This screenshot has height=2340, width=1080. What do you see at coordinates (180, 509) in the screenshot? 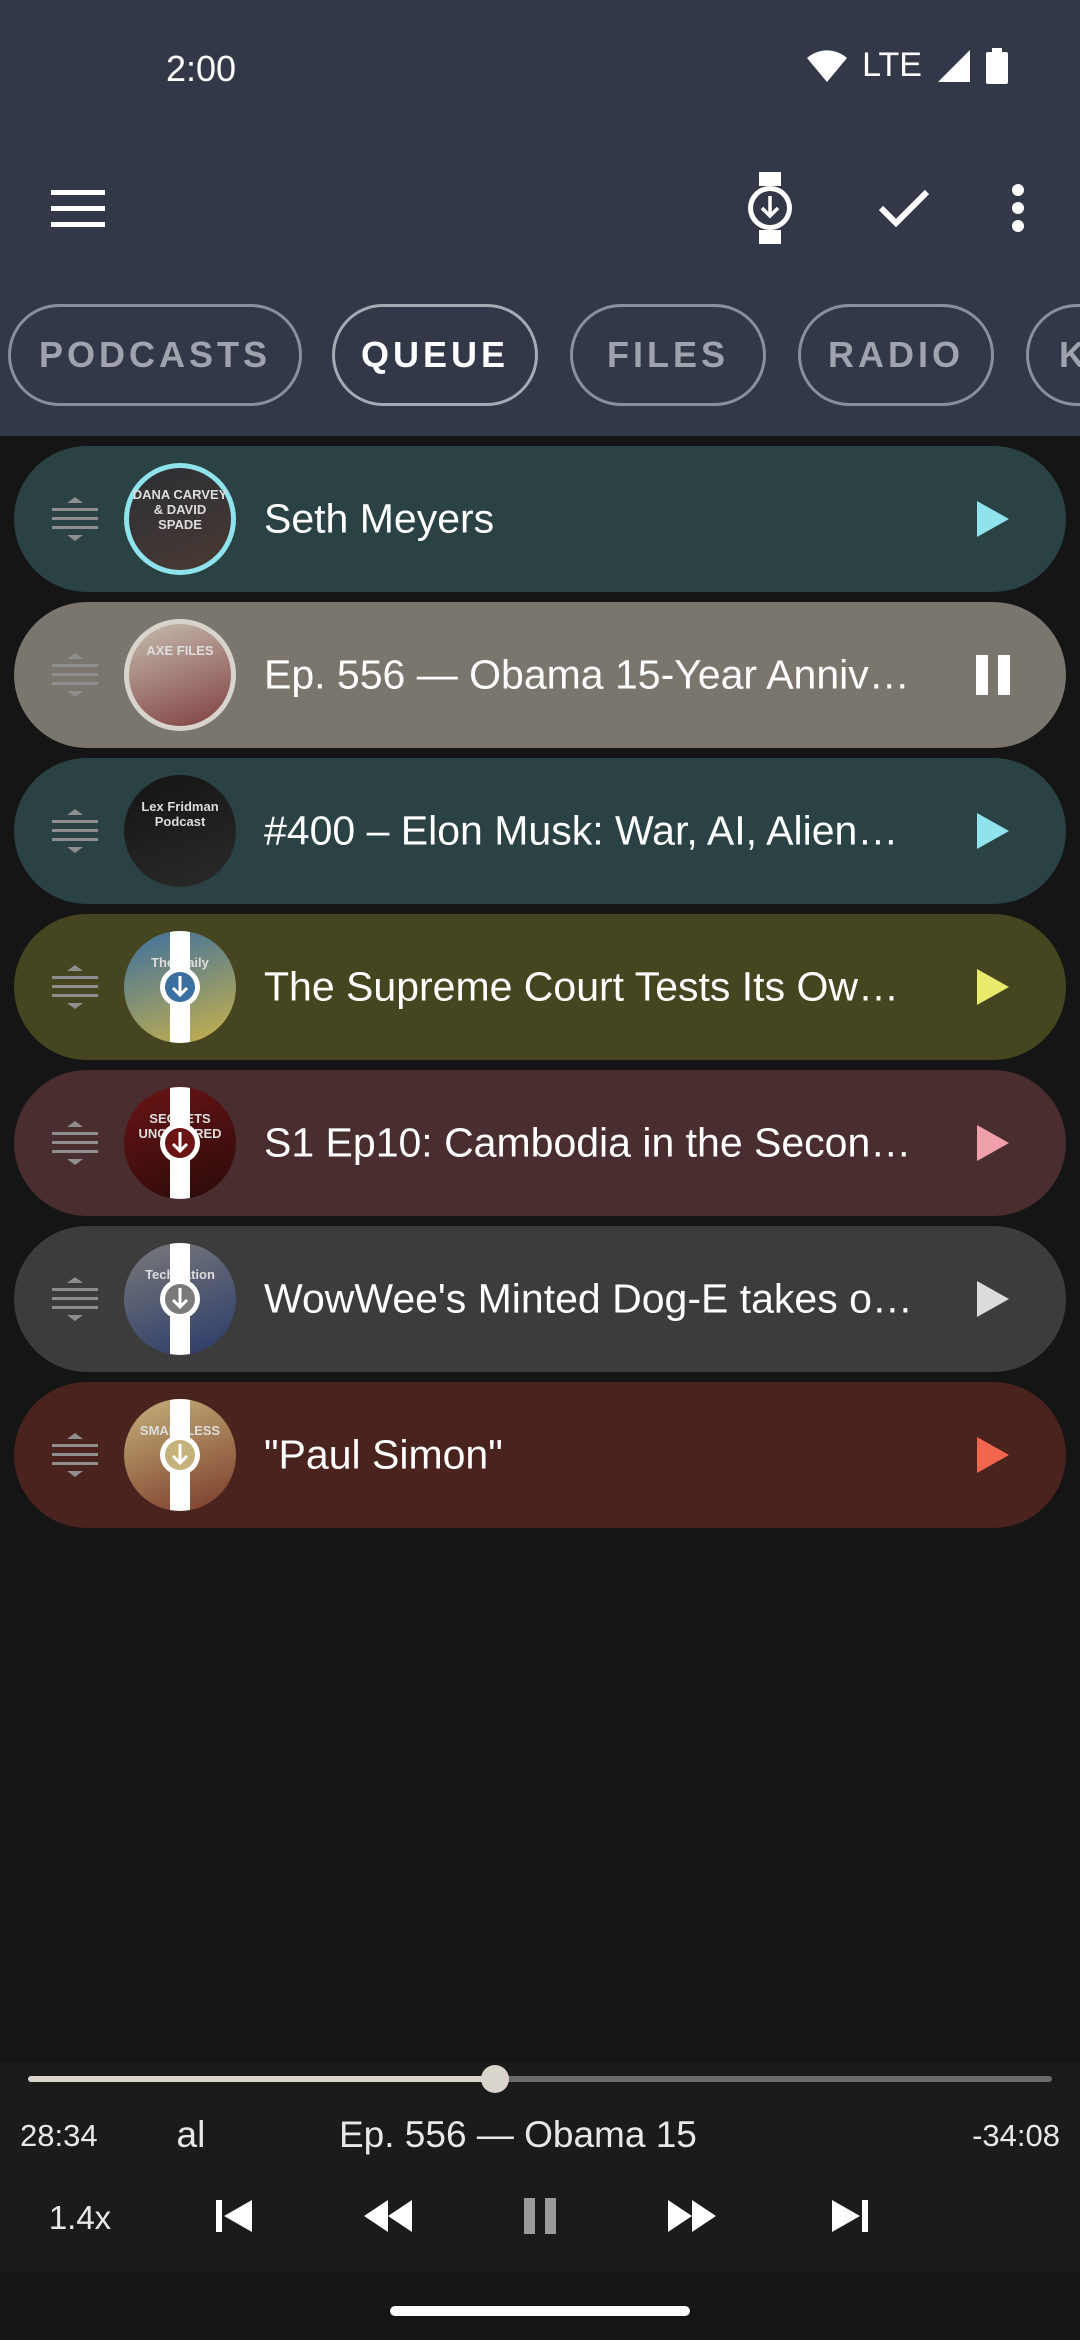
I see `artwork-text: DANA CARVEY & DAVID SPADE` at bounding box center [180, 509].